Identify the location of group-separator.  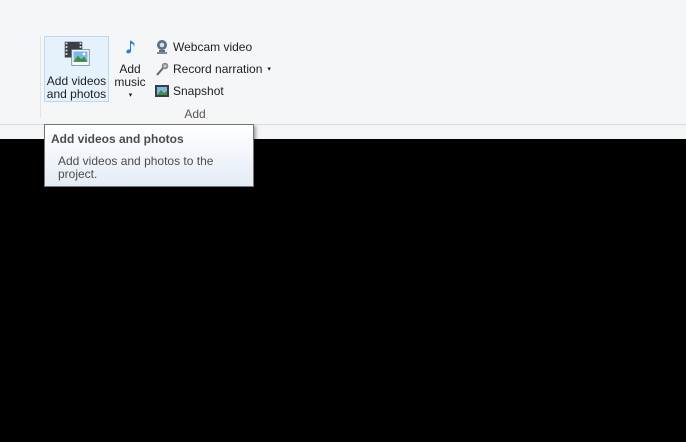
(40, 77).